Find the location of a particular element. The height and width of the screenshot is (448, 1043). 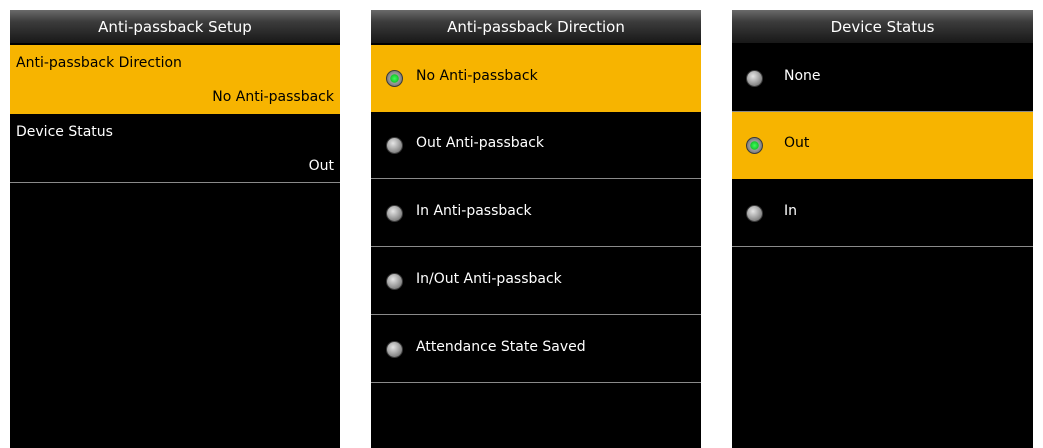

option-attendance-state-saved: Attendance State Saved is located at coordinates (536, 349).